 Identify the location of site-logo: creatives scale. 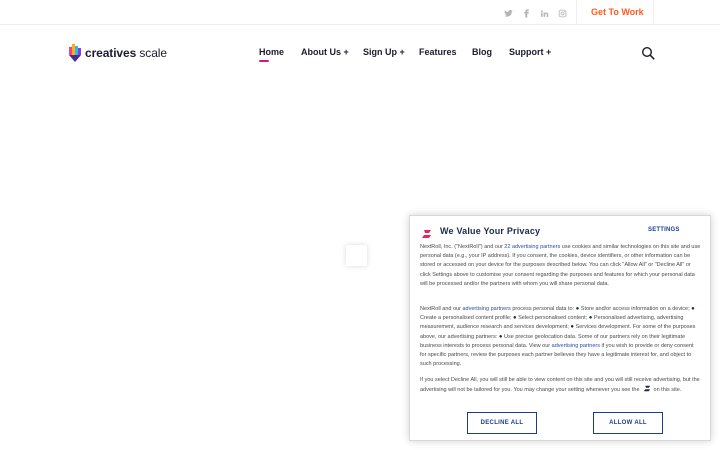
(117, 53).